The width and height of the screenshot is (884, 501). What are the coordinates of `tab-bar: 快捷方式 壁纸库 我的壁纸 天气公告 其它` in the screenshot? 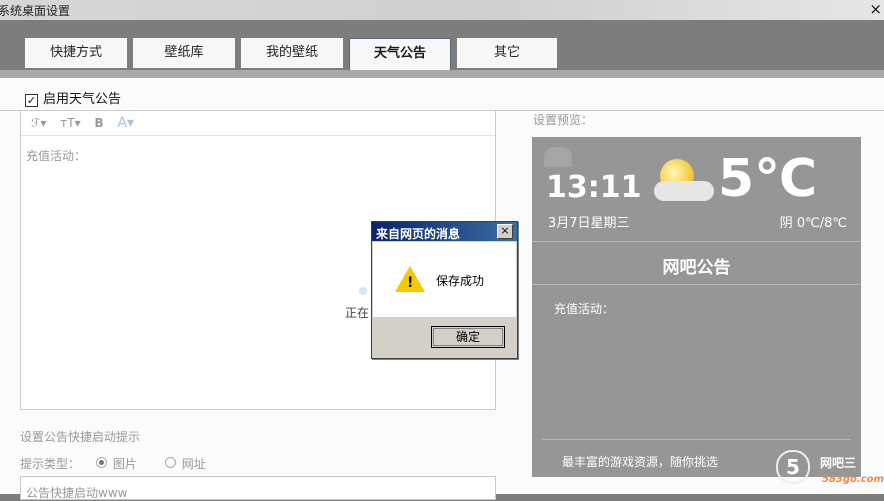 It's located at (442, 45).